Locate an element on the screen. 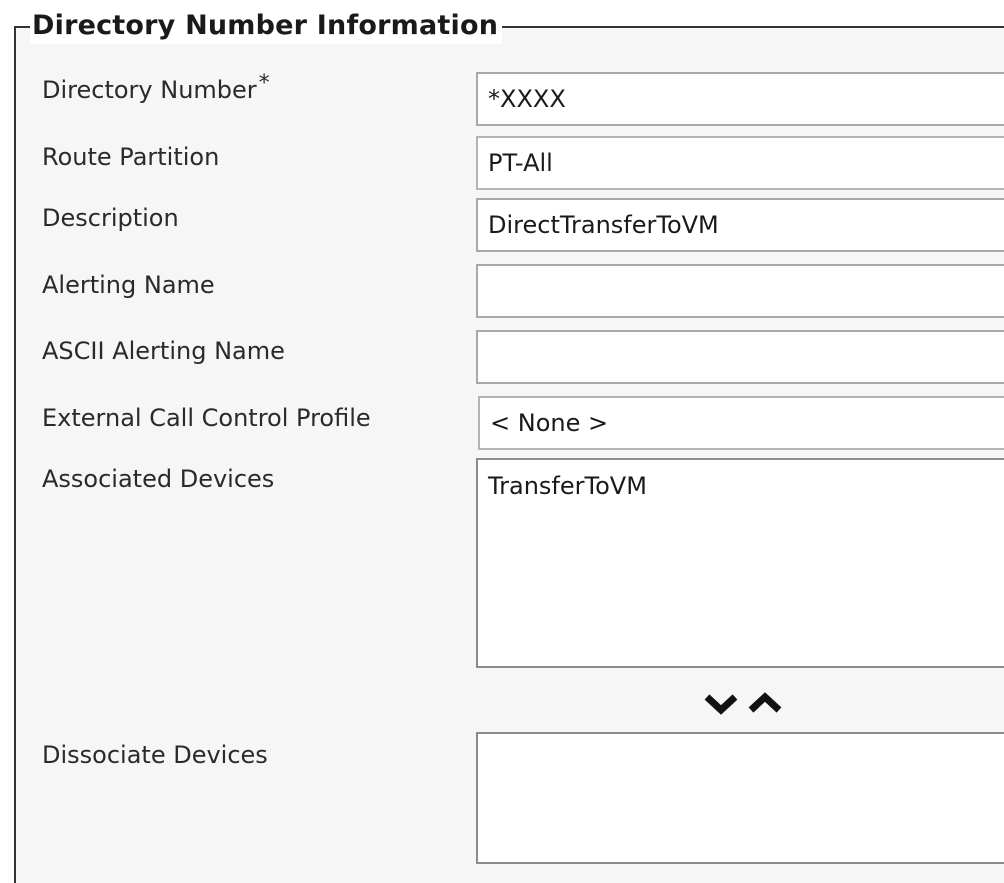  directory-number-input: *XXXX is located at coordinates (740, 99).